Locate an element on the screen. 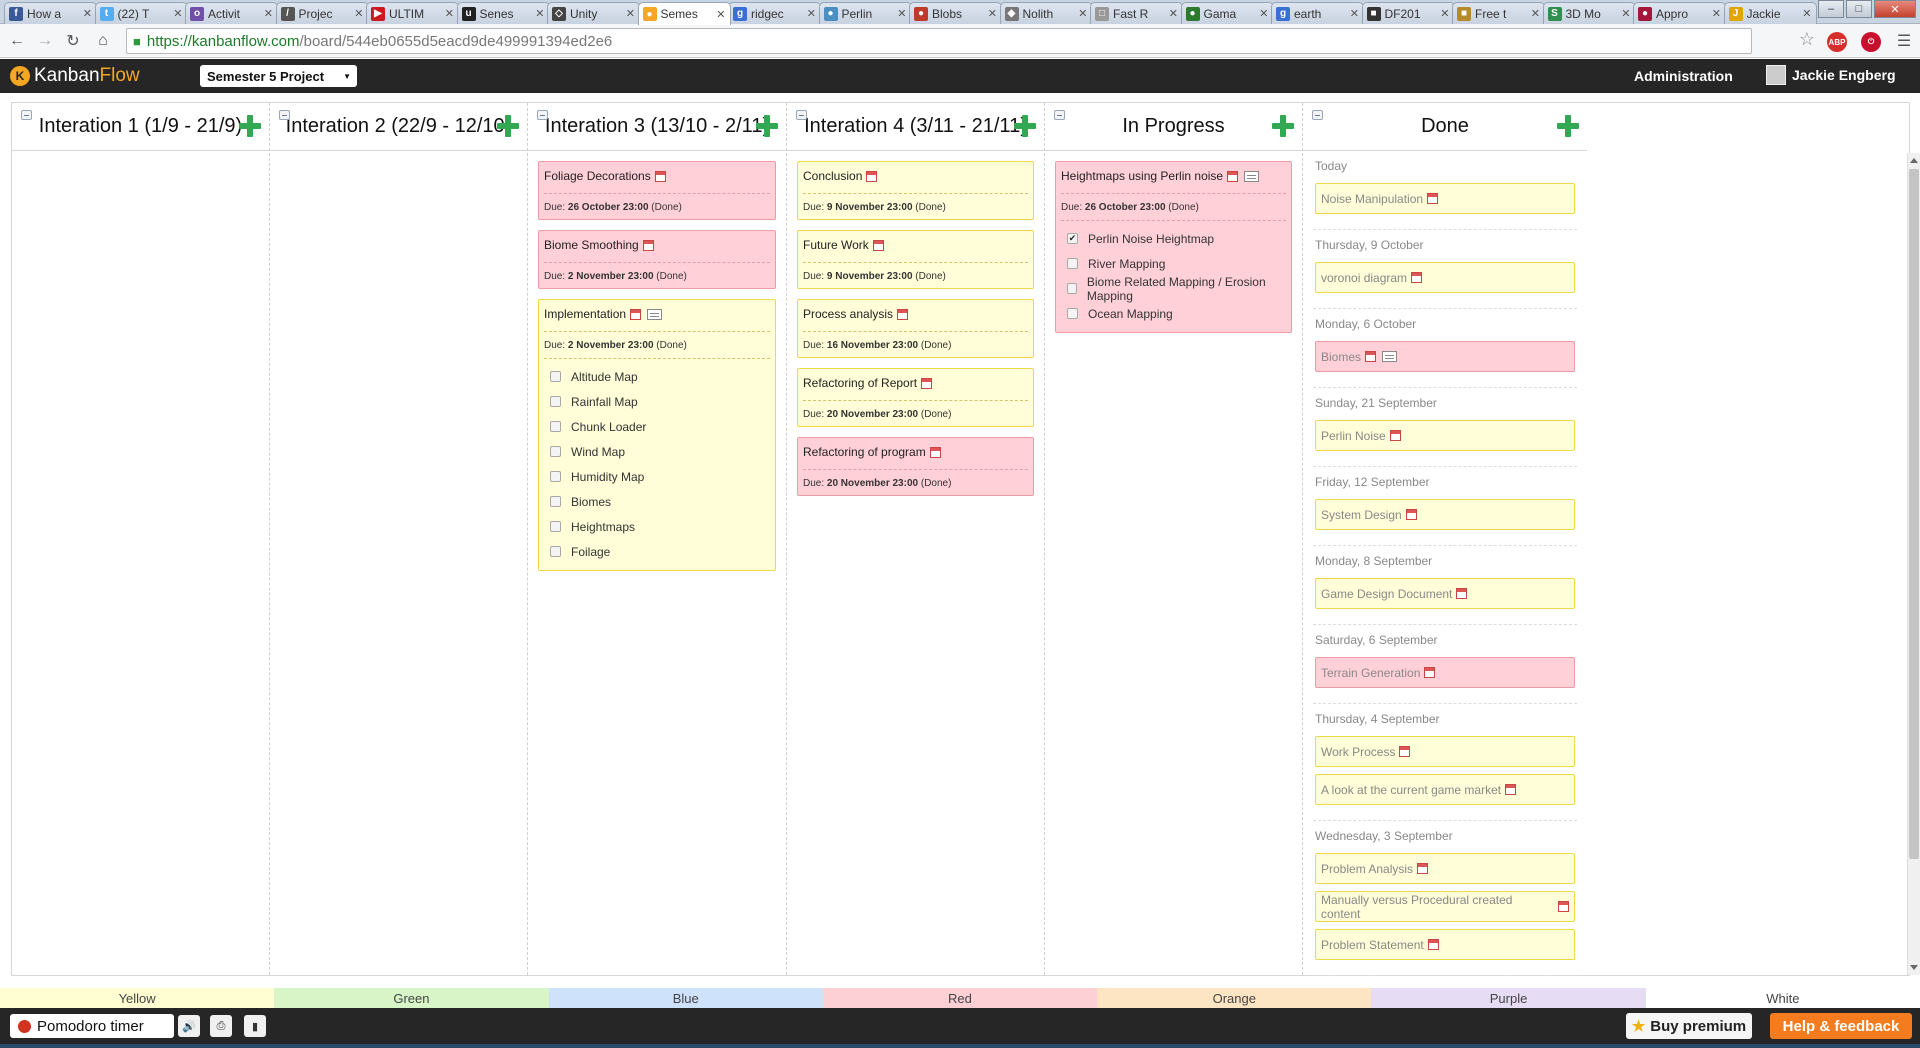 The image size is (1920, 1048). bookmark-star-icon: ☆ is located at coordinates (1807, 39).